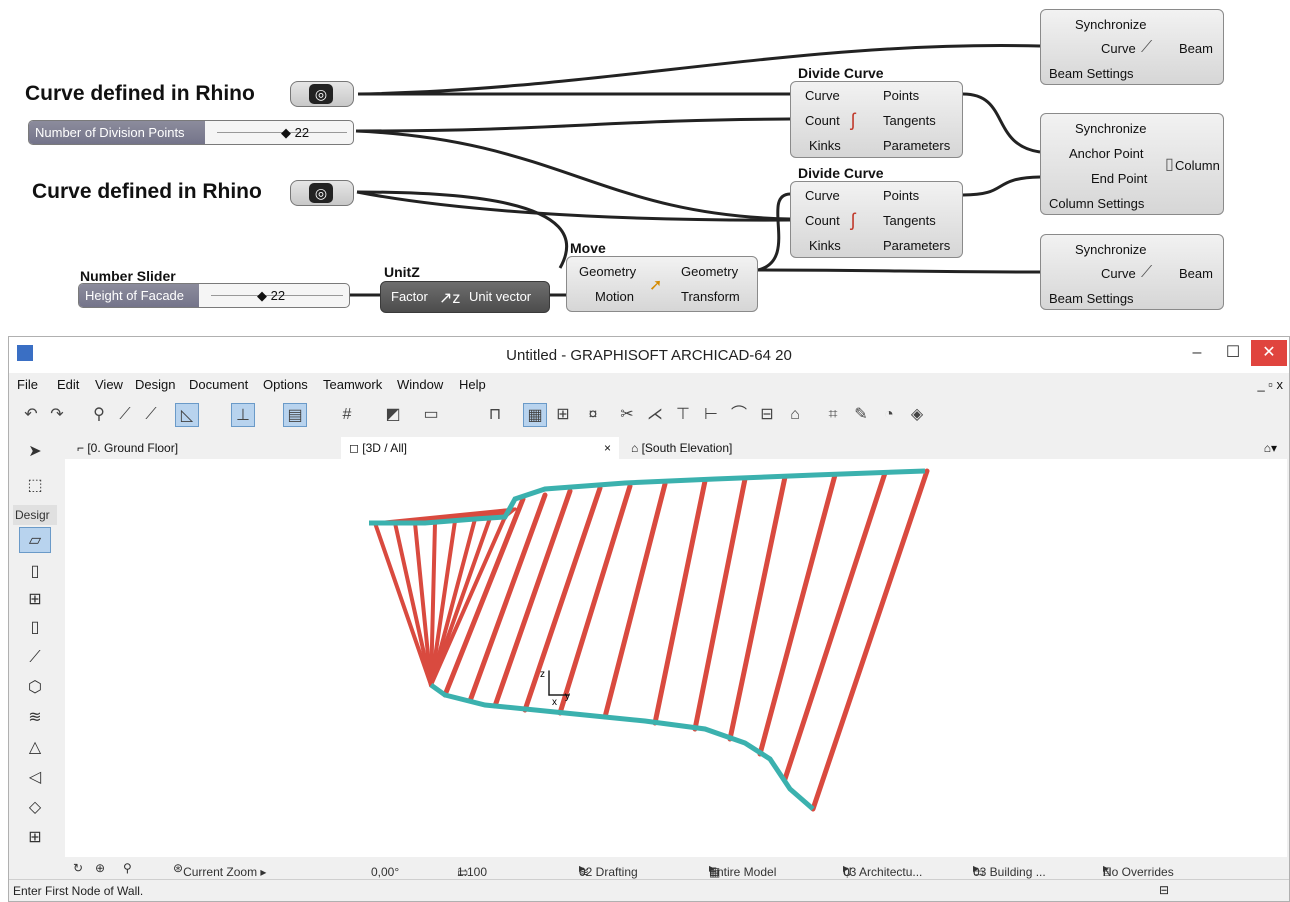 This screenshot has height=902, width=1290. Describe the element at coordinates (57, 415) in the screenshot. I see `redo-icon: ↷` at that location.